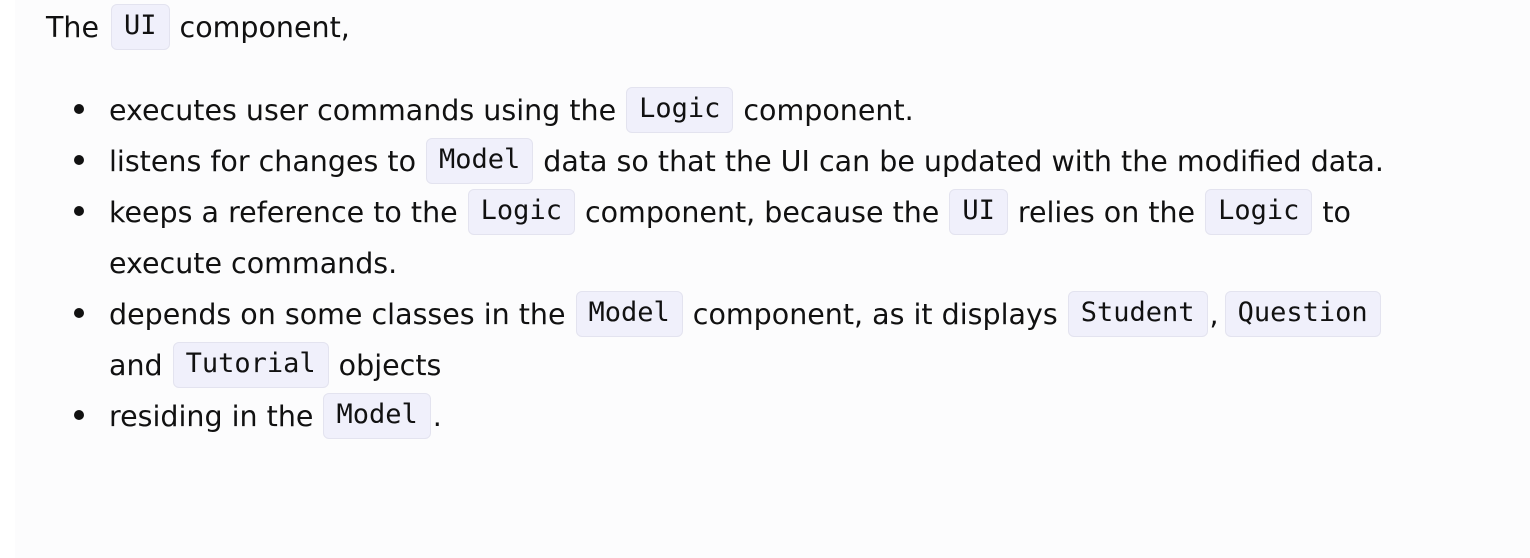 The height and width of the screenshot is (558, 1530). Describe the element at coordinates (250, 365) in the screenshot. I see `inline-code-tutorial: Tutorial` at that location.